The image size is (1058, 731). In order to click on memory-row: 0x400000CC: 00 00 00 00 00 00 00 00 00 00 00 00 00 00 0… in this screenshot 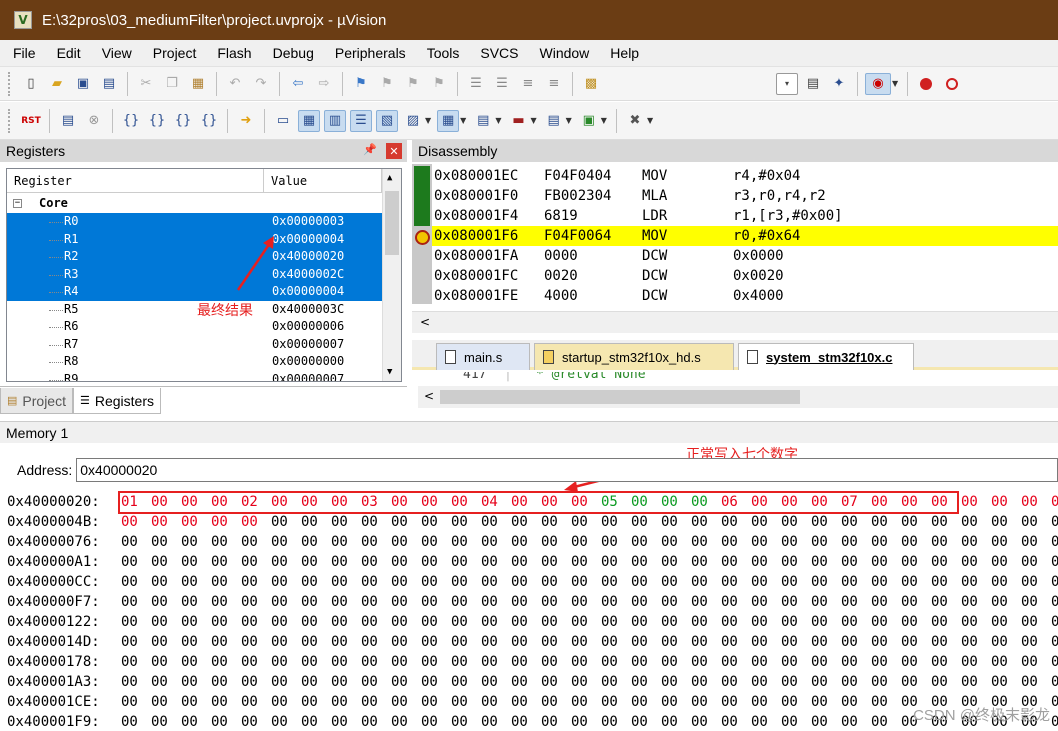, I will do `click(532, 582)`.